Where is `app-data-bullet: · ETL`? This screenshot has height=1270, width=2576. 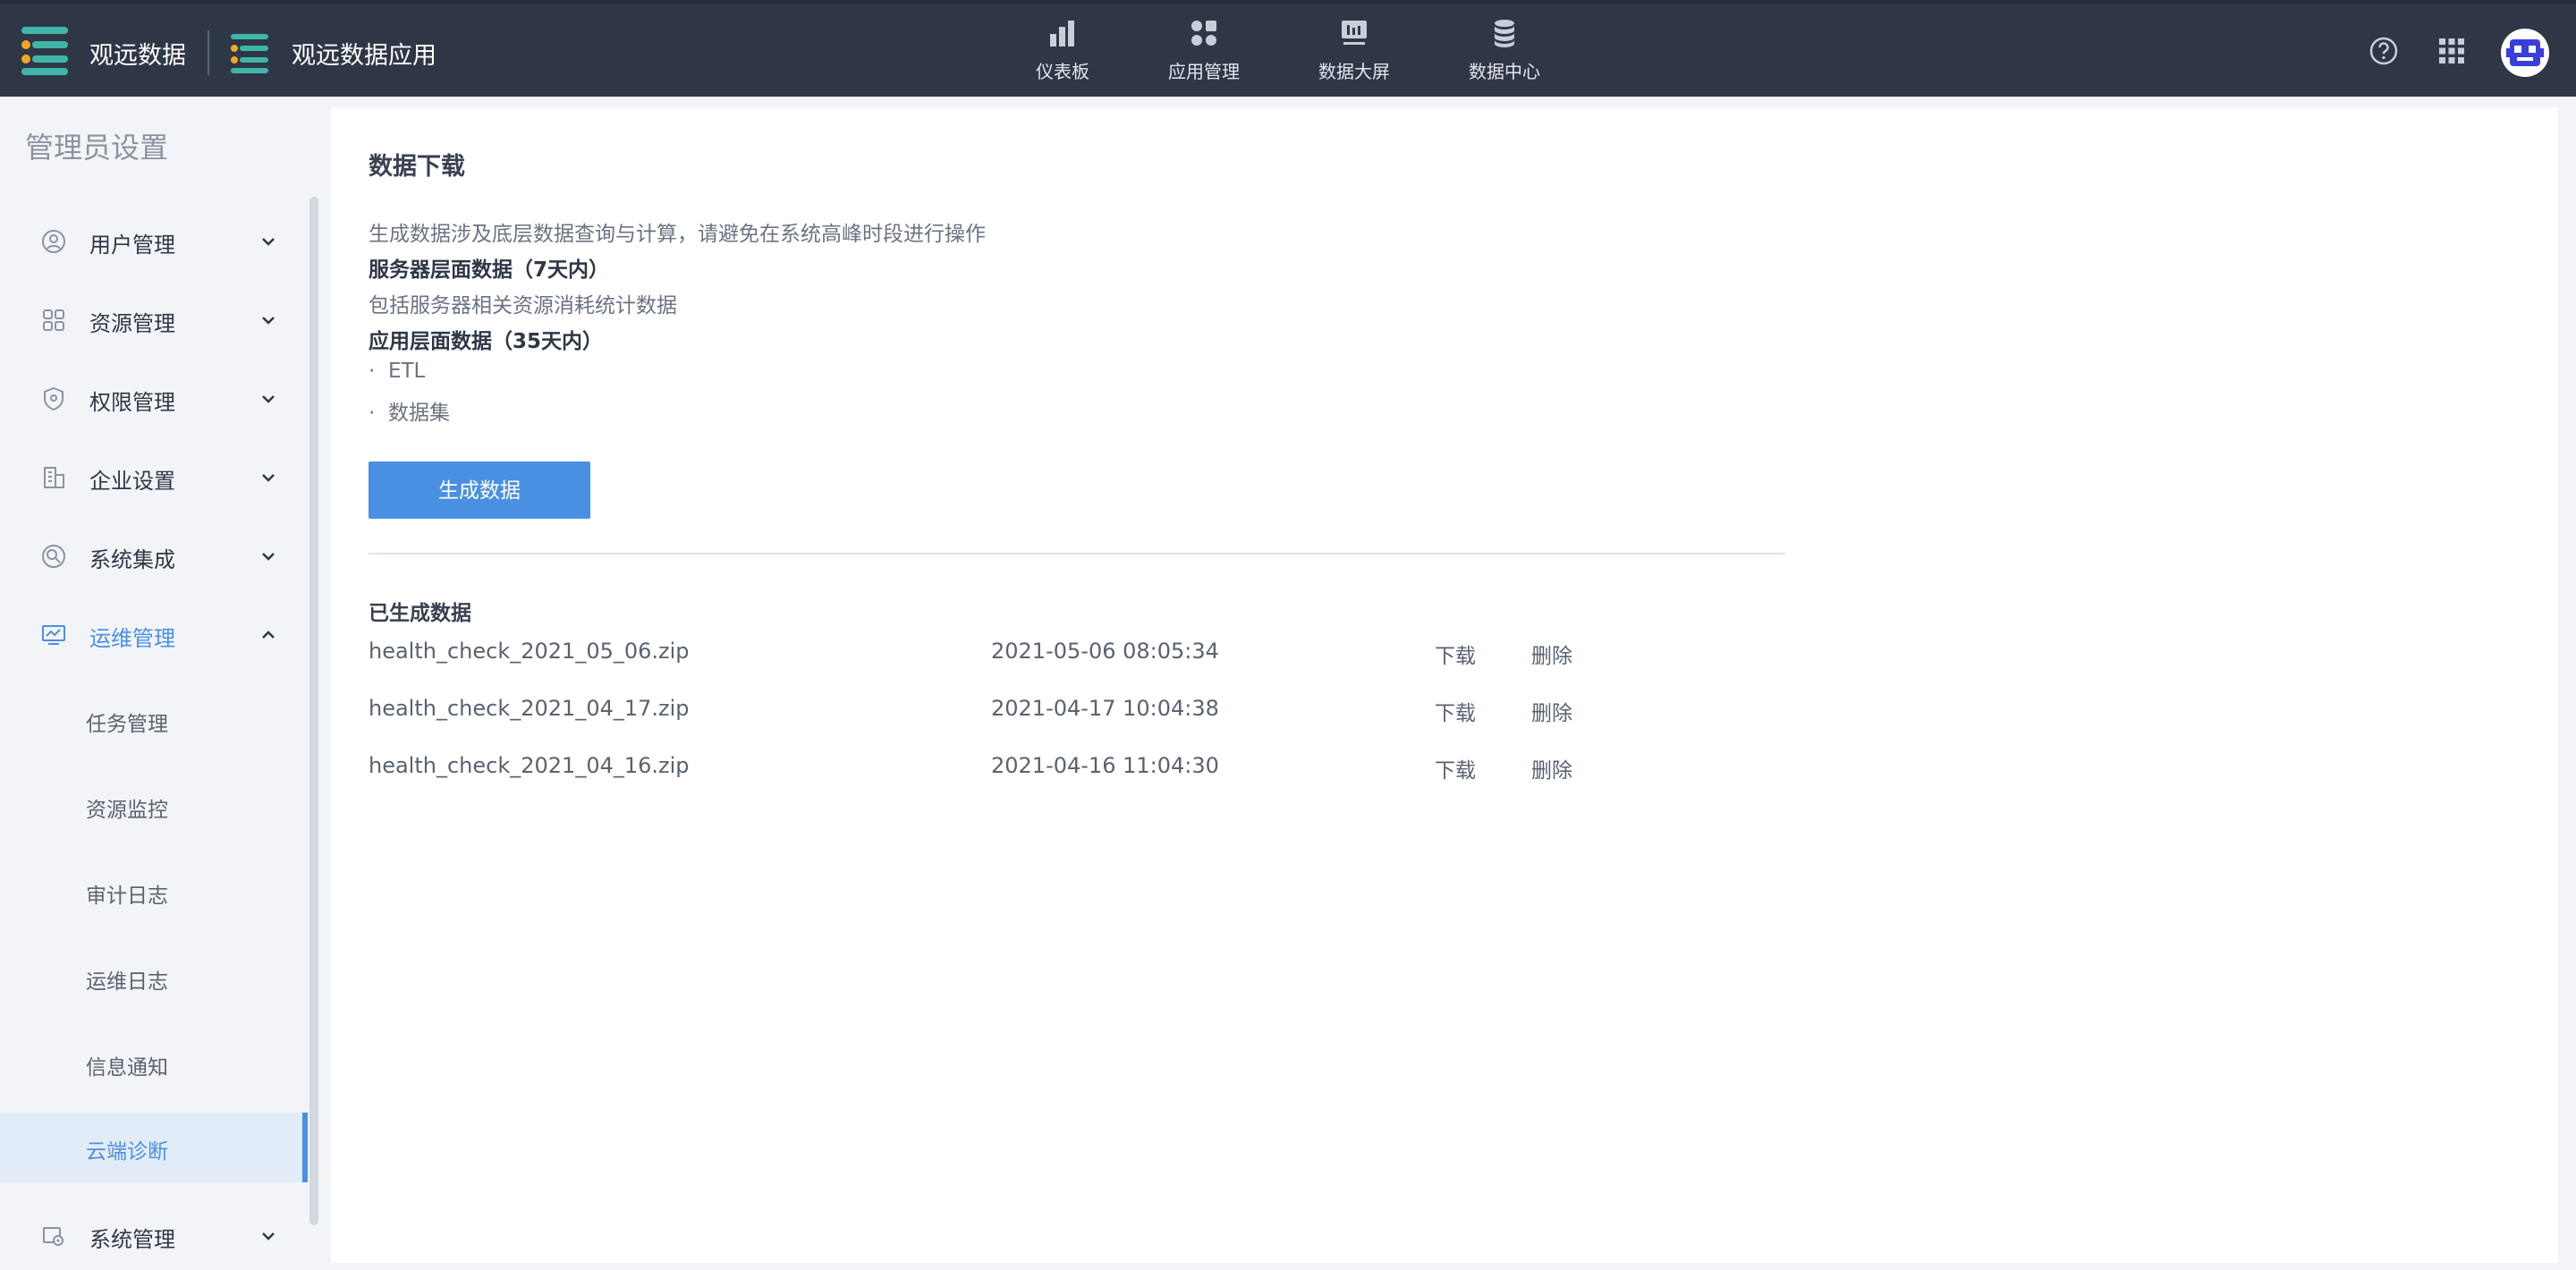
app-data-bullet: · ETL is located at coordinates (397, 372).